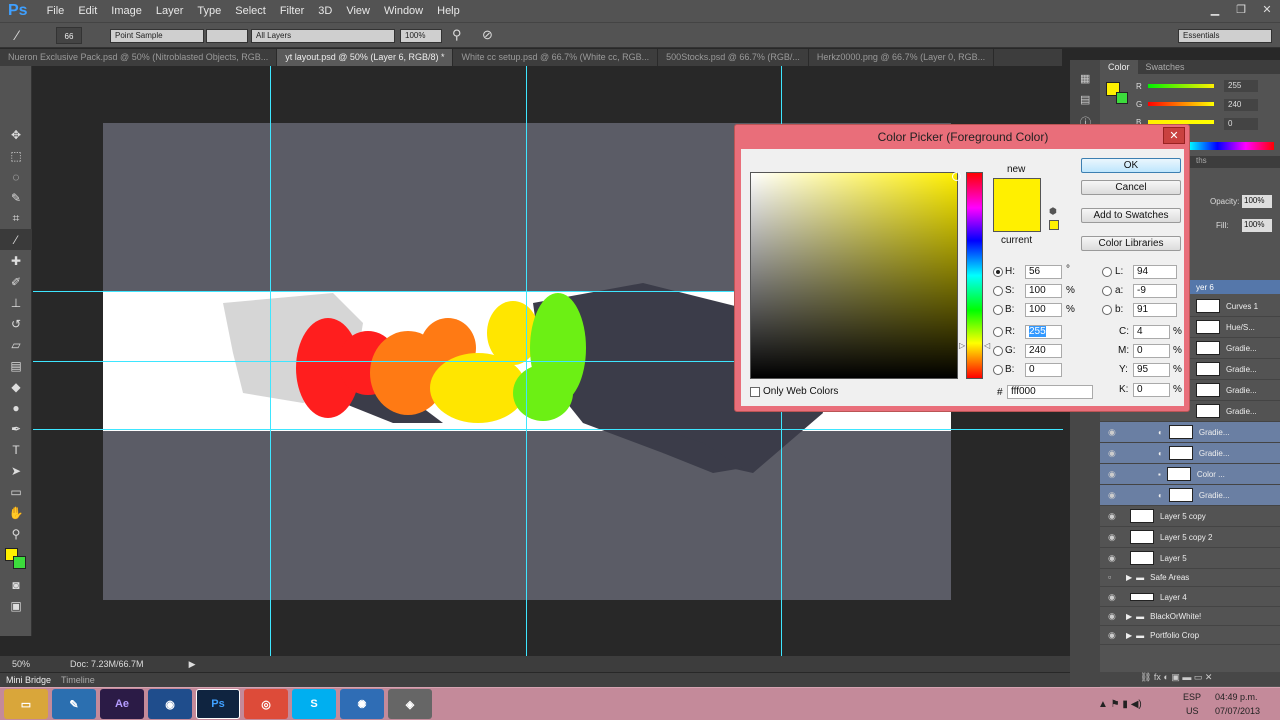 This screenshot has width=1280, height=720. Describe the element at coordinates (1181, 86) in the screenshot. I see `r-slider` at that location.